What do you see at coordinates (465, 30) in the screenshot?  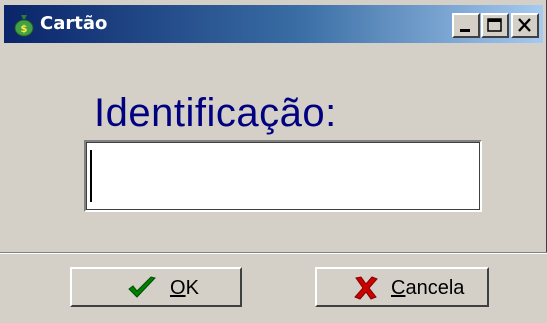 I see `minimize-icon` at bounding box center [465, 30].